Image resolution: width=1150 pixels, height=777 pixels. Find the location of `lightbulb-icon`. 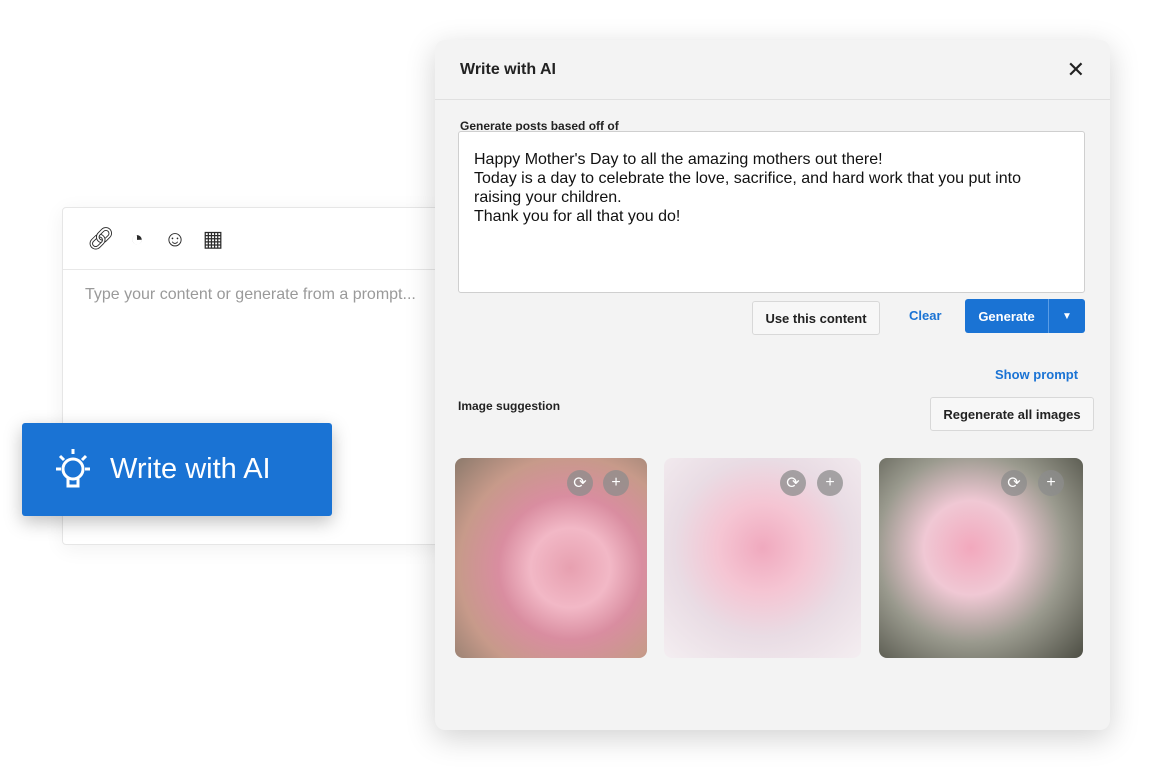

lightbulb-icon is located at coordinates (73, 467).